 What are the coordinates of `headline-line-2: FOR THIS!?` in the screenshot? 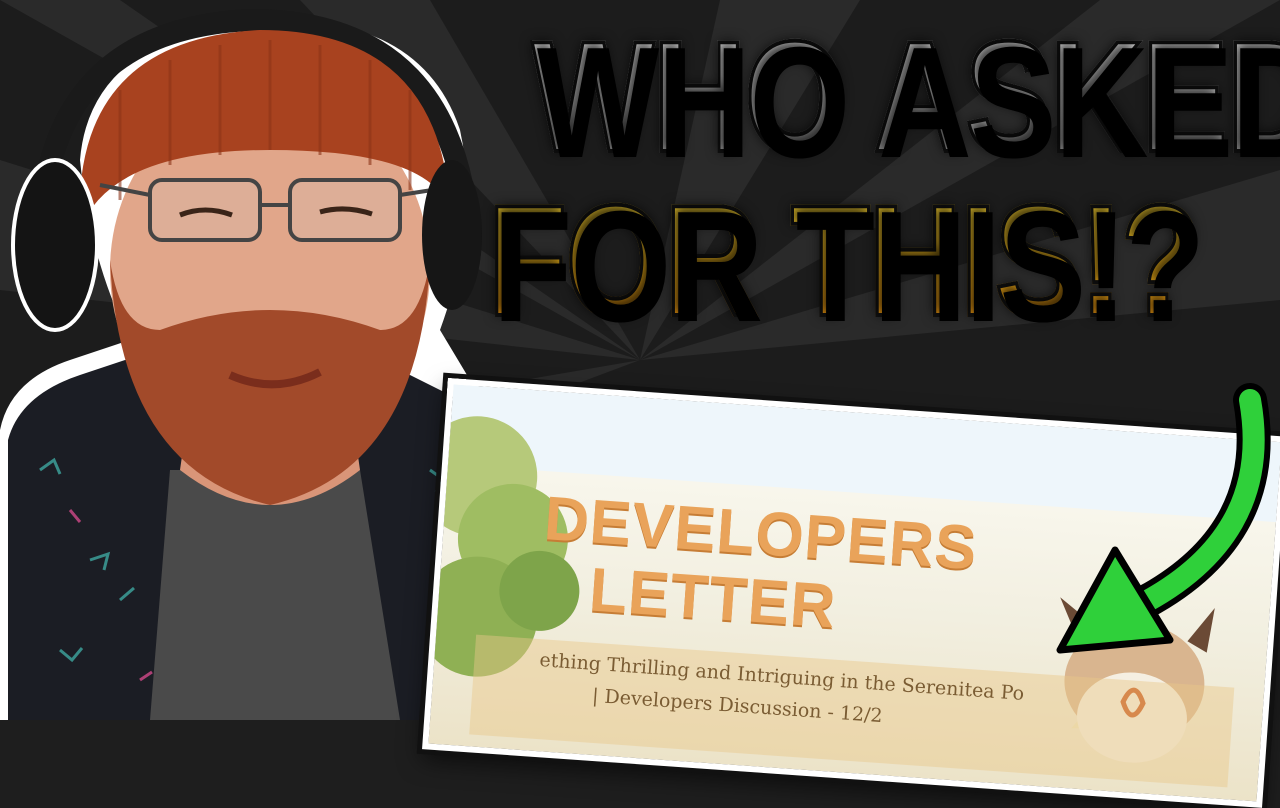 It's located at (843, 261).